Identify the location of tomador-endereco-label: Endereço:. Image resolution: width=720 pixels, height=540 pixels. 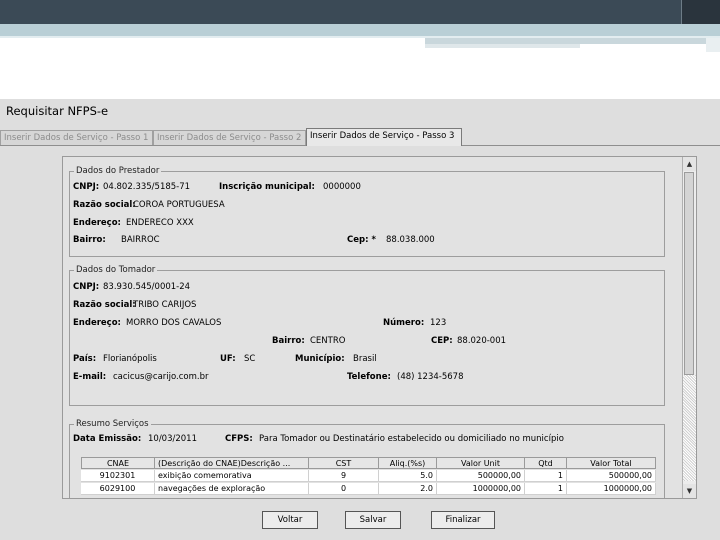
(97, 323).